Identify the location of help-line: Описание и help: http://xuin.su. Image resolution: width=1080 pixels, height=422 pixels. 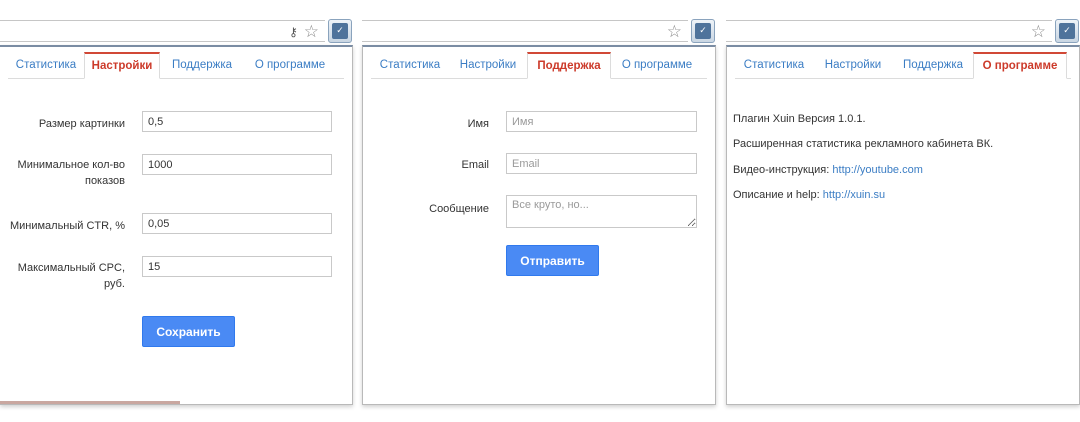
(809, 195).